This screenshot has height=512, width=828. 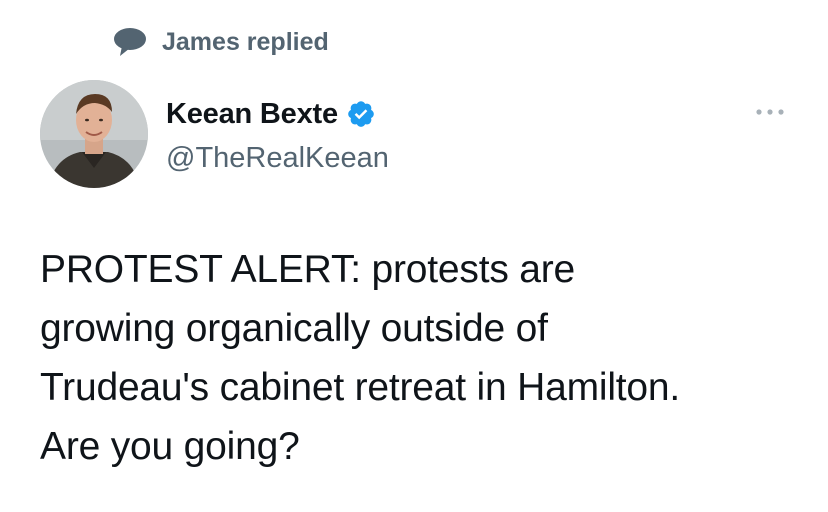 I want to click on social-context-label: James replied, so click(x=245, y=41).